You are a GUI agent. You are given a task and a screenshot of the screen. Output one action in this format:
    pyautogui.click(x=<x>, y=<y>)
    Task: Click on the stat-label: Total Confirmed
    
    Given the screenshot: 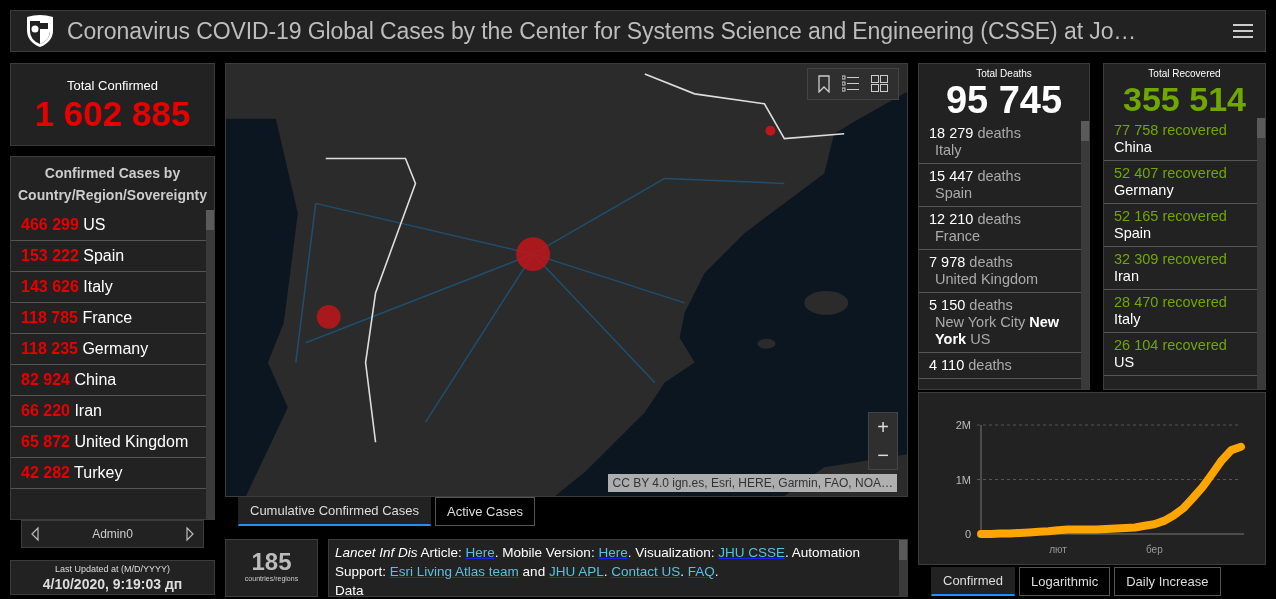 What is the action you would take?
    pyautogui.click(x=112, y=86)
    